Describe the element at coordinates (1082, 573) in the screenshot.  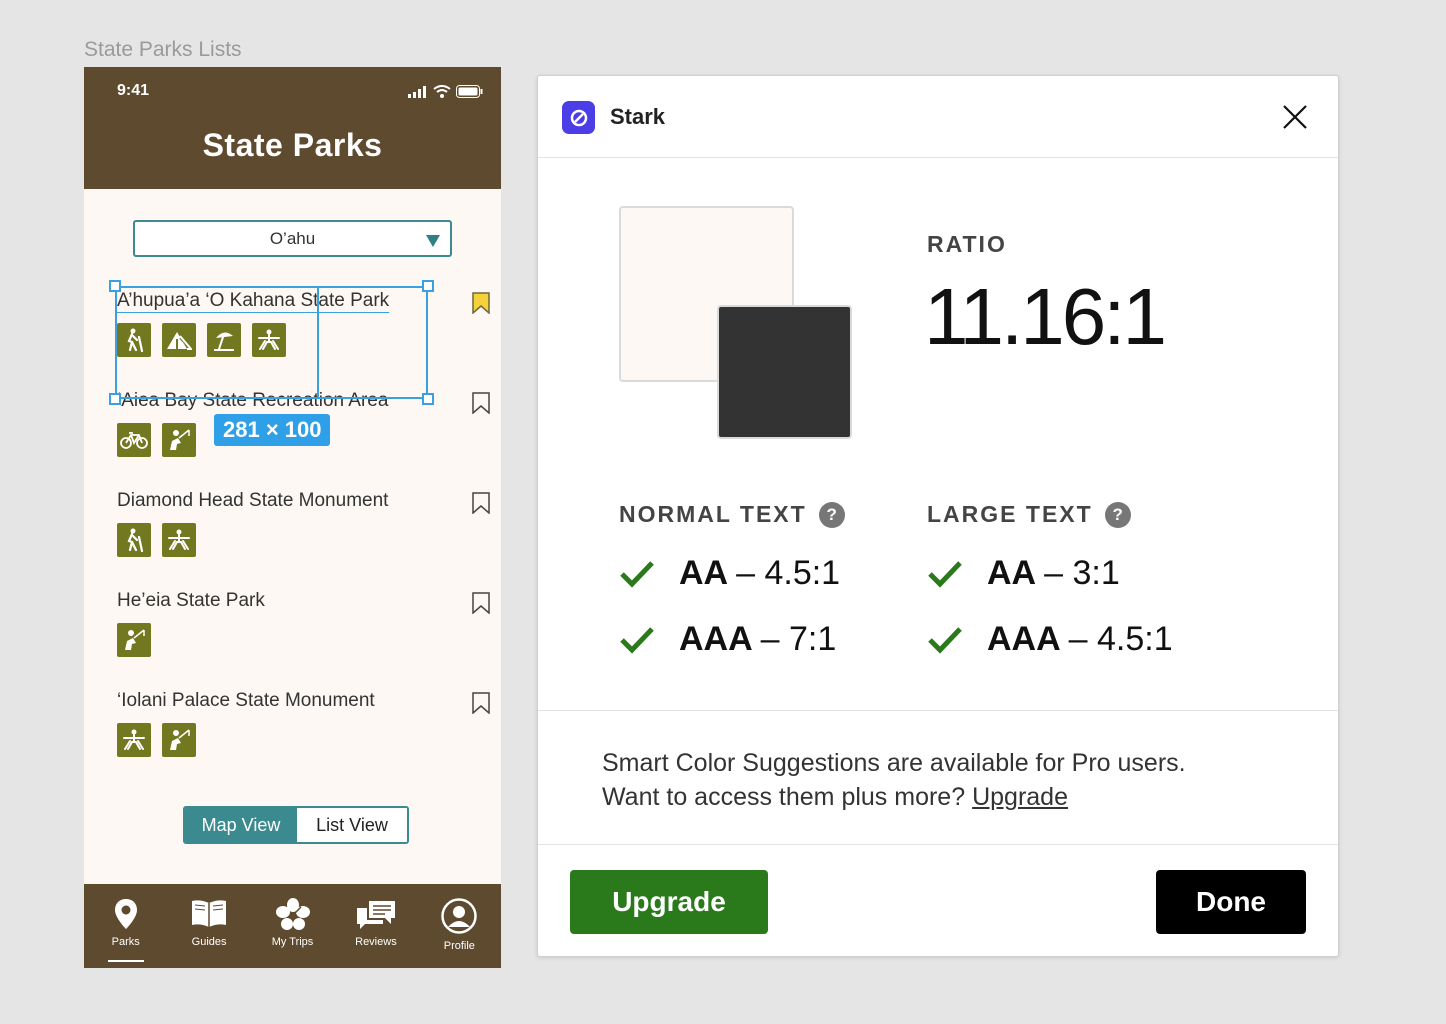
I see `level-ratio: – 3:1` at that location.